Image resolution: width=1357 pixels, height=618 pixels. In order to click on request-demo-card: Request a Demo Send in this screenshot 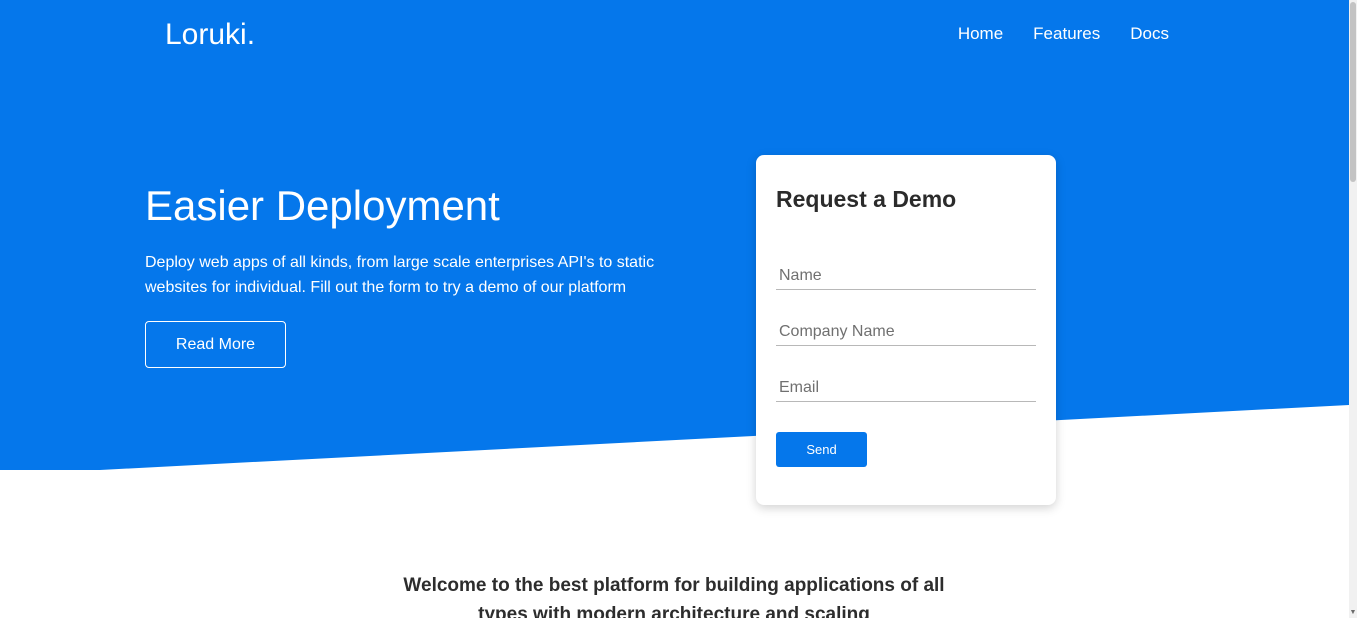, I will do `click(906, 330)`.